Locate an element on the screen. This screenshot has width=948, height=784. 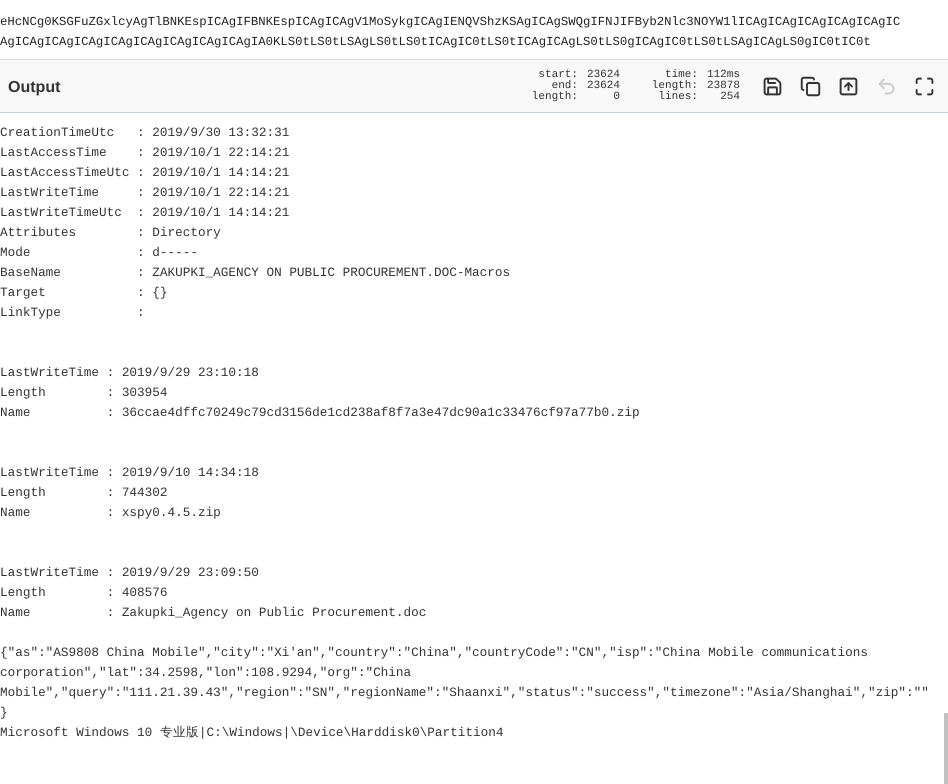
output-line: LastWriteTime : 2019/10/1 22:14:21 is located at coordinates (145, 193).